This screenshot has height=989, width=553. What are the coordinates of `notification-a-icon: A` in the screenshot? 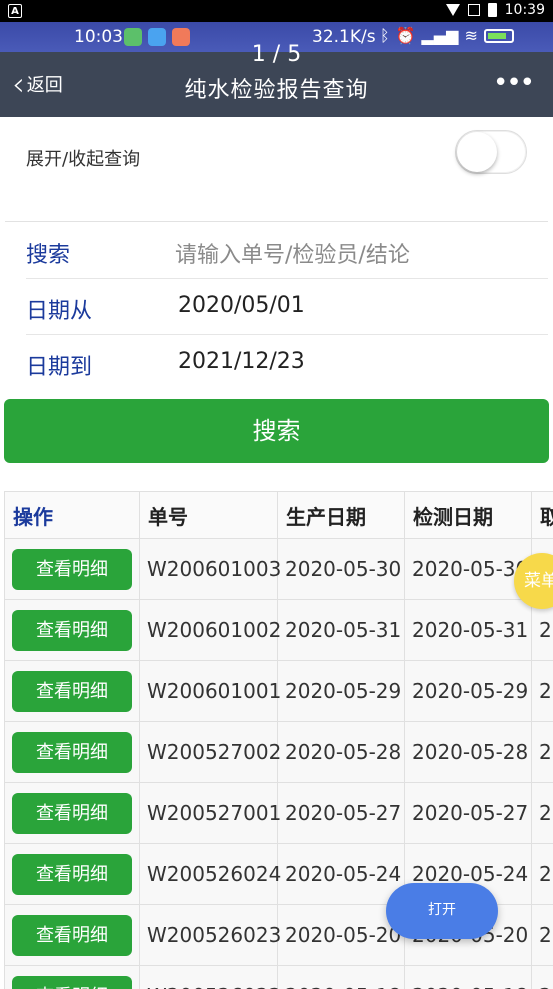 It's located at (15, 11).